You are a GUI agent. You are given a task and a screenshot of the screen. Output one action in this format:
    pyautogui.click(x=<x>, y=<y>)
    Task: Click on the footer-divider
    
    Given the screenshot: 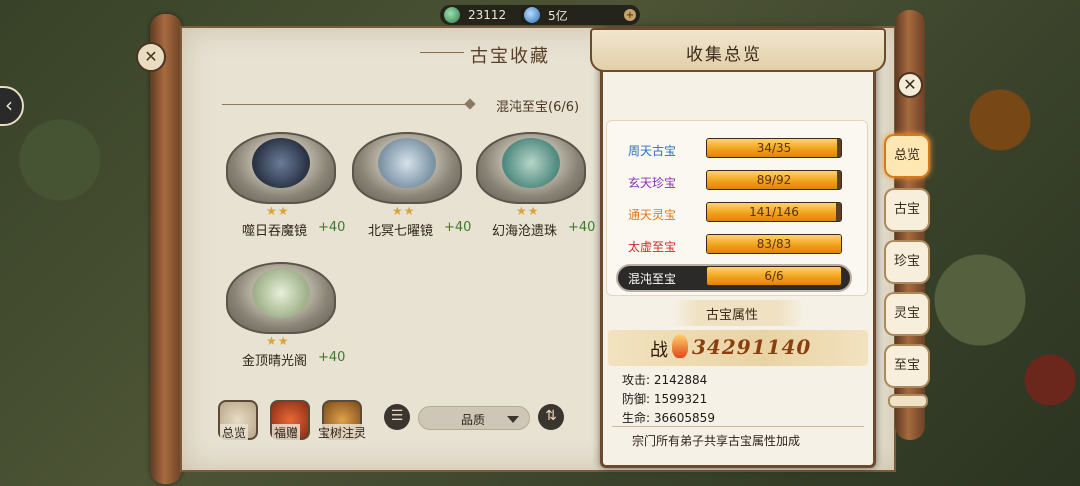 What is the action you would take?
    pyautogui.click(x=738, y=426)
    